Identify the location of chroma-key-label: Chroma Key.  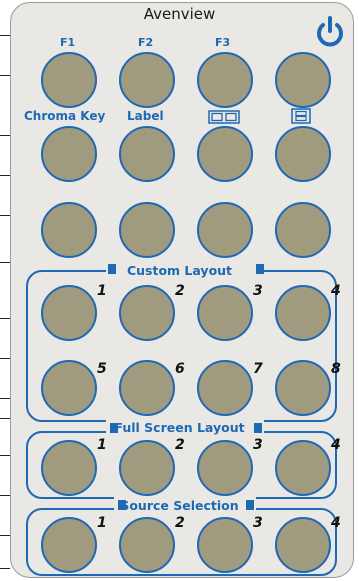
(65, 116).